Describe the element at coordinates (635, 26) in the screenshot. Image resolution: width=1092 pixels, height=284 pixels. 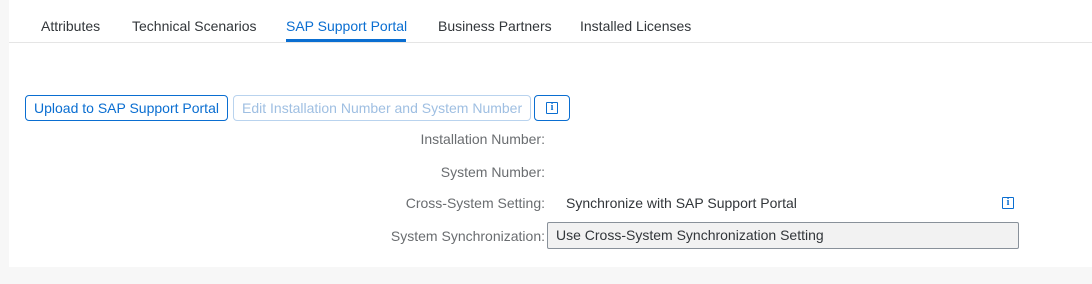
I see `tab-installed-licenses: Installed Licenses` at that location.